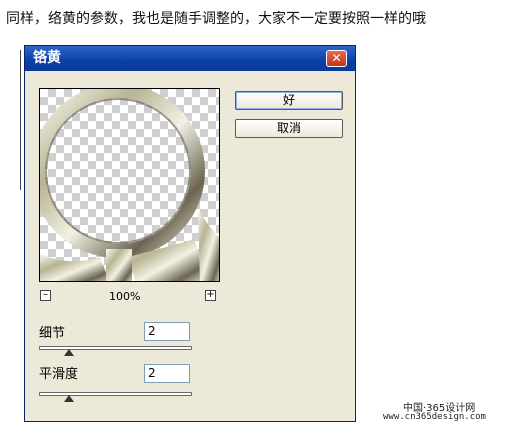  What do you see at coordinates (69, 352) in the screenshot?
I see `detail-slider-thumb` at bounding box center [69, 352].